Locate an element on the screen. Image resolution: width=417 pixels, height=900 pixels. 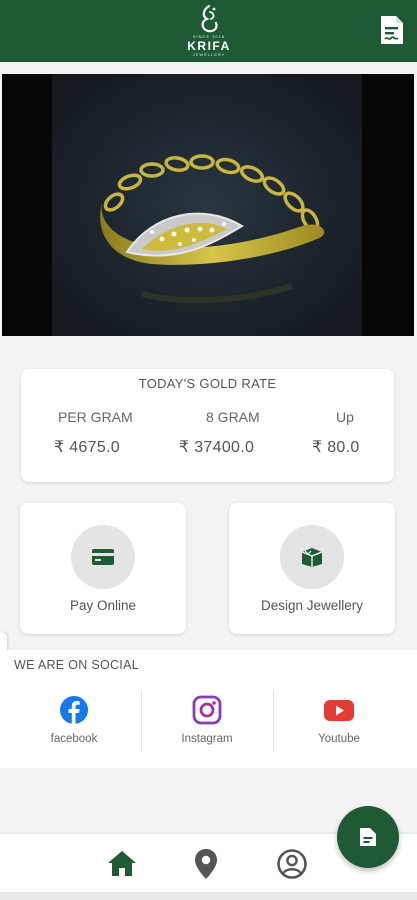
facebook-link: facebook is located at coordinates (74, 725).